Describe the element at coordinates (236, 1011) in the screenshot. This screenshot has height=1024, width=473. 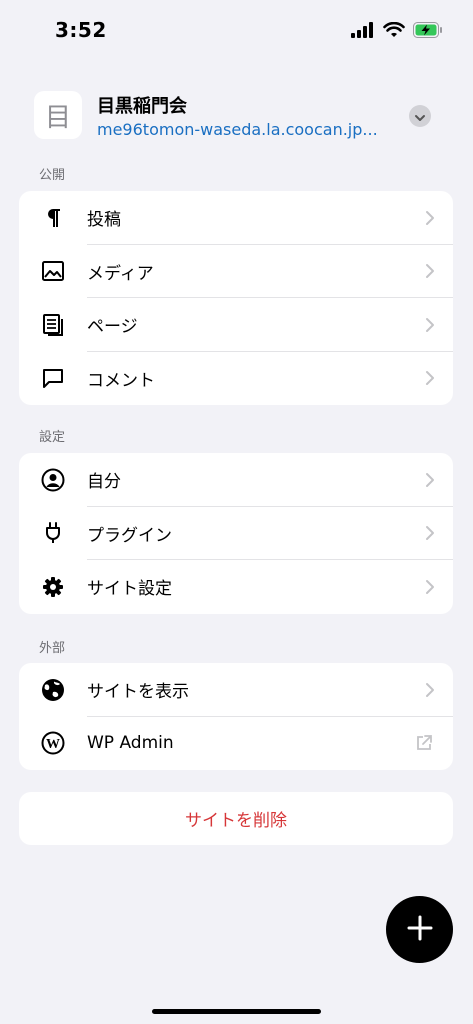
I see `home-indicator` at that location.